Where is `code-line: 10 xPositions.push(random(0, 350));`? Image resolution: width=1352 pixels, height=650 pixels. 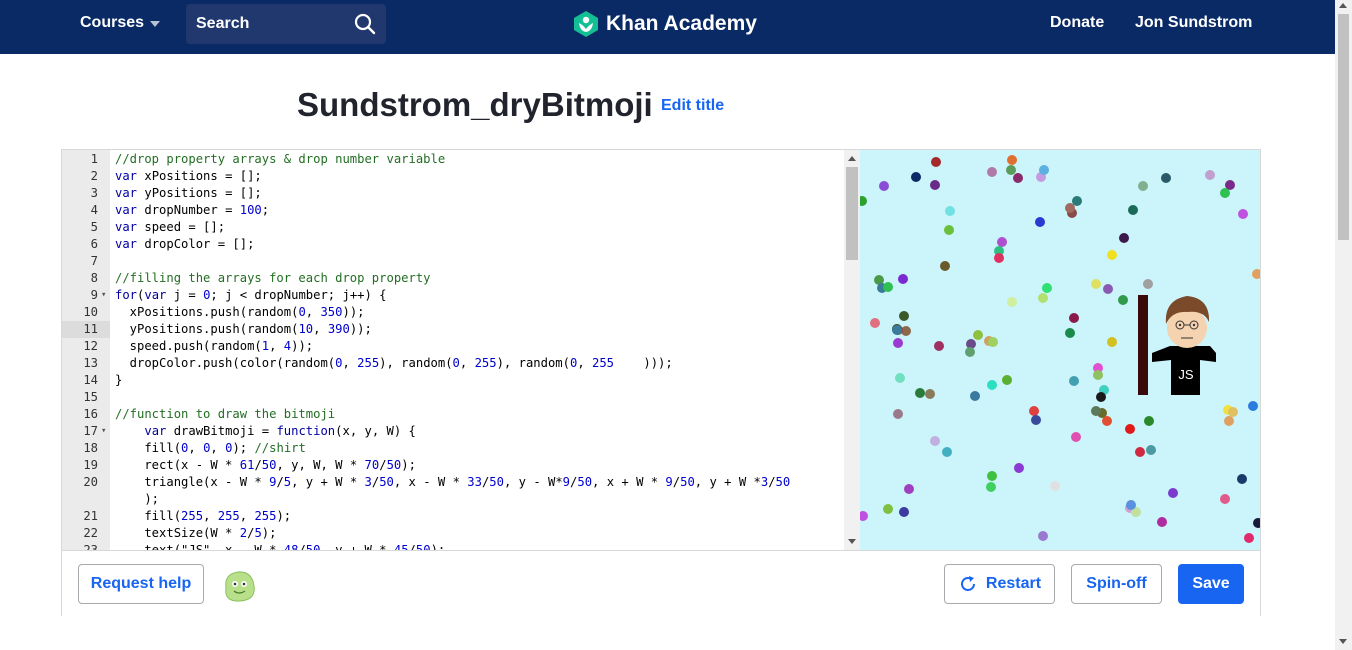
code-line: 10 xPositions.push(random(0, 350)); is located at coordinates (453, 312).